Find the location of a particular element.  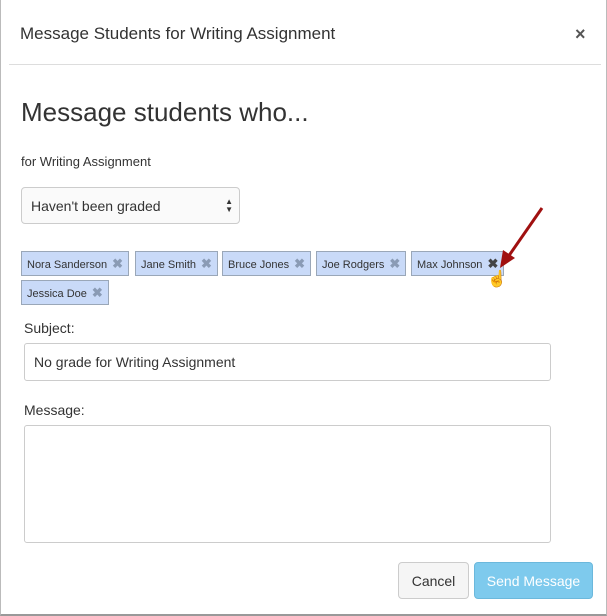

filter-select: Haven't been graded ▲ ▼ is located at coordinates (130, 205).